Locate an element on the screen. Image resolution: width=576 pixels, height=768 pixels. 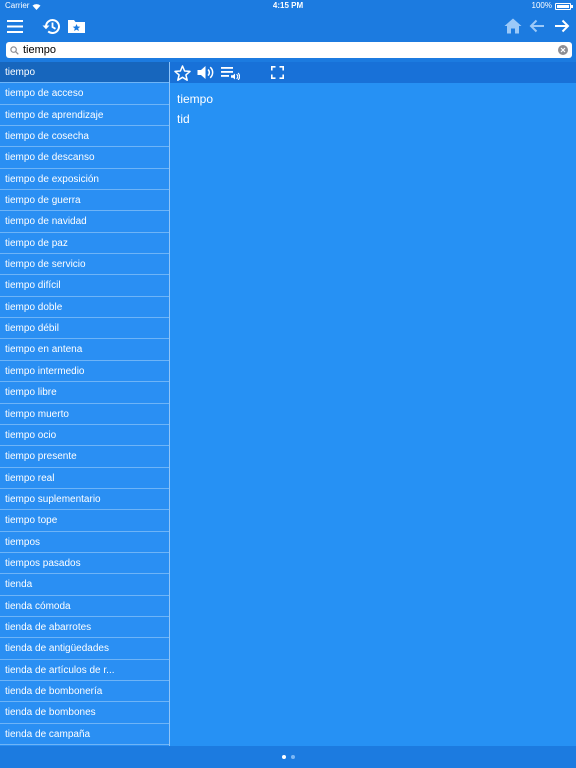
fullscreen-icon is located at coordinates (277, 72).